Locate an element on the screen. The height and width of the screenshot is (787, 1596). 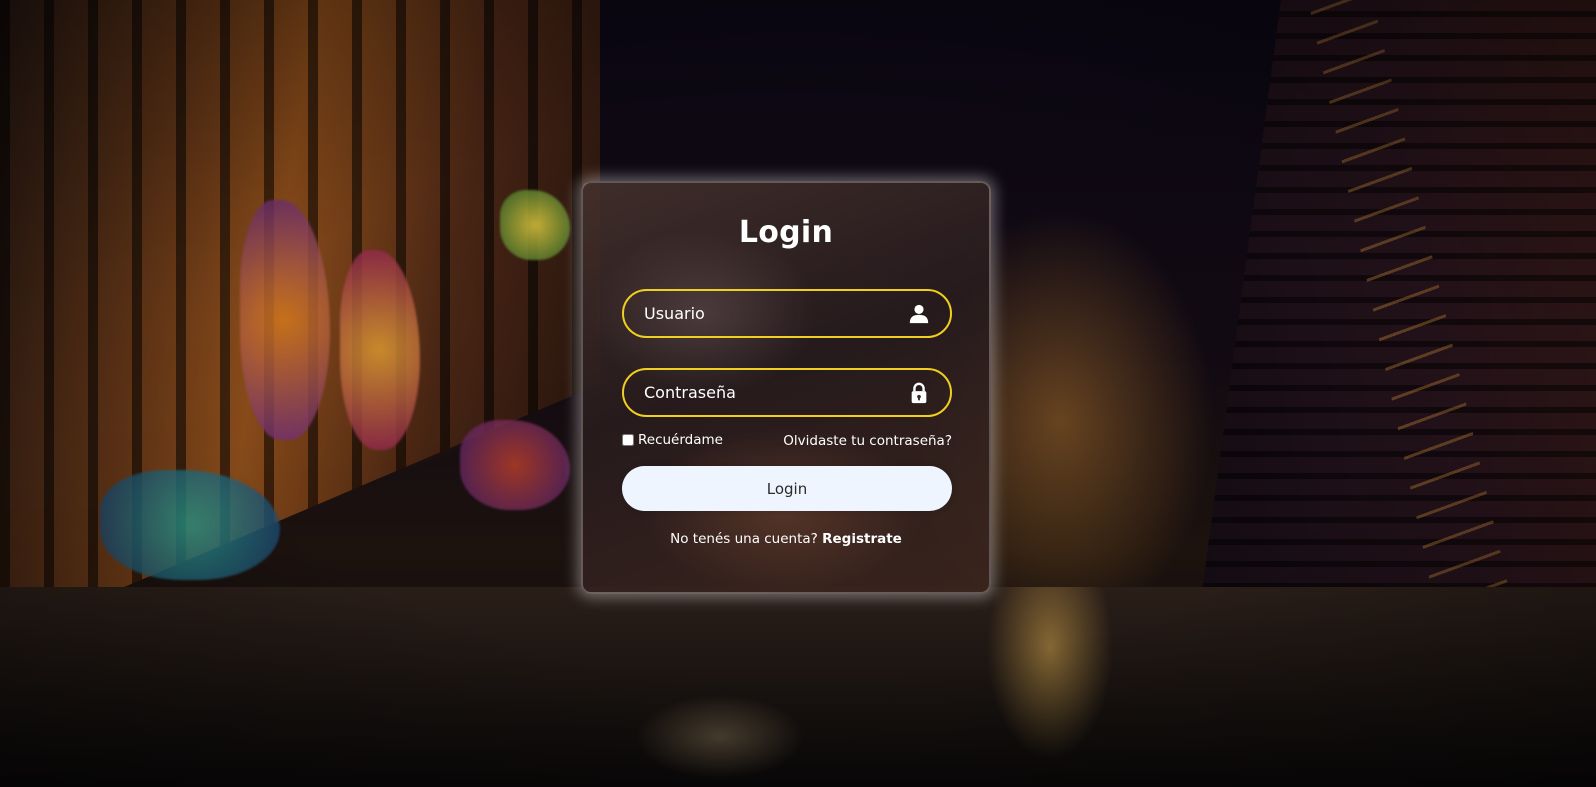
register-prompt: No tenés una cuenta? Registrate is located at coordinates (786, 539).